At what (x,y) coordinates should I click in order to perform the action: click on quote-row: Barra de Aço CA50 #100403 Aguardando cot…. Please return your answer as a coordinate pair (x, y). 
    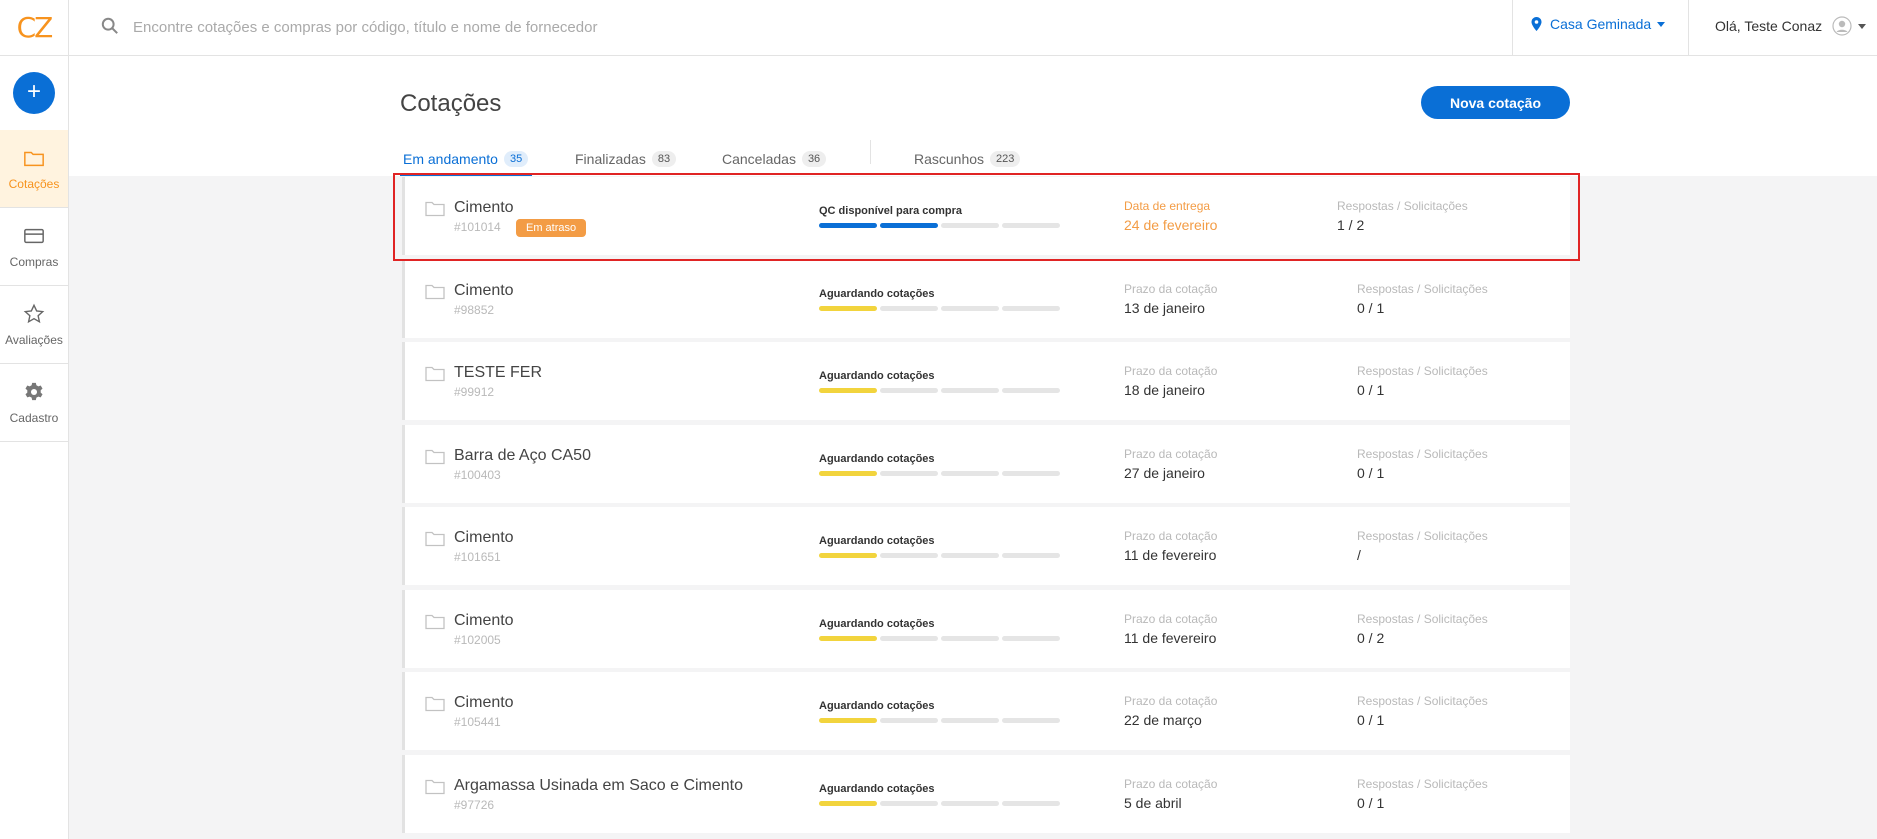
    Looking at the image, I should click on (986, 464).